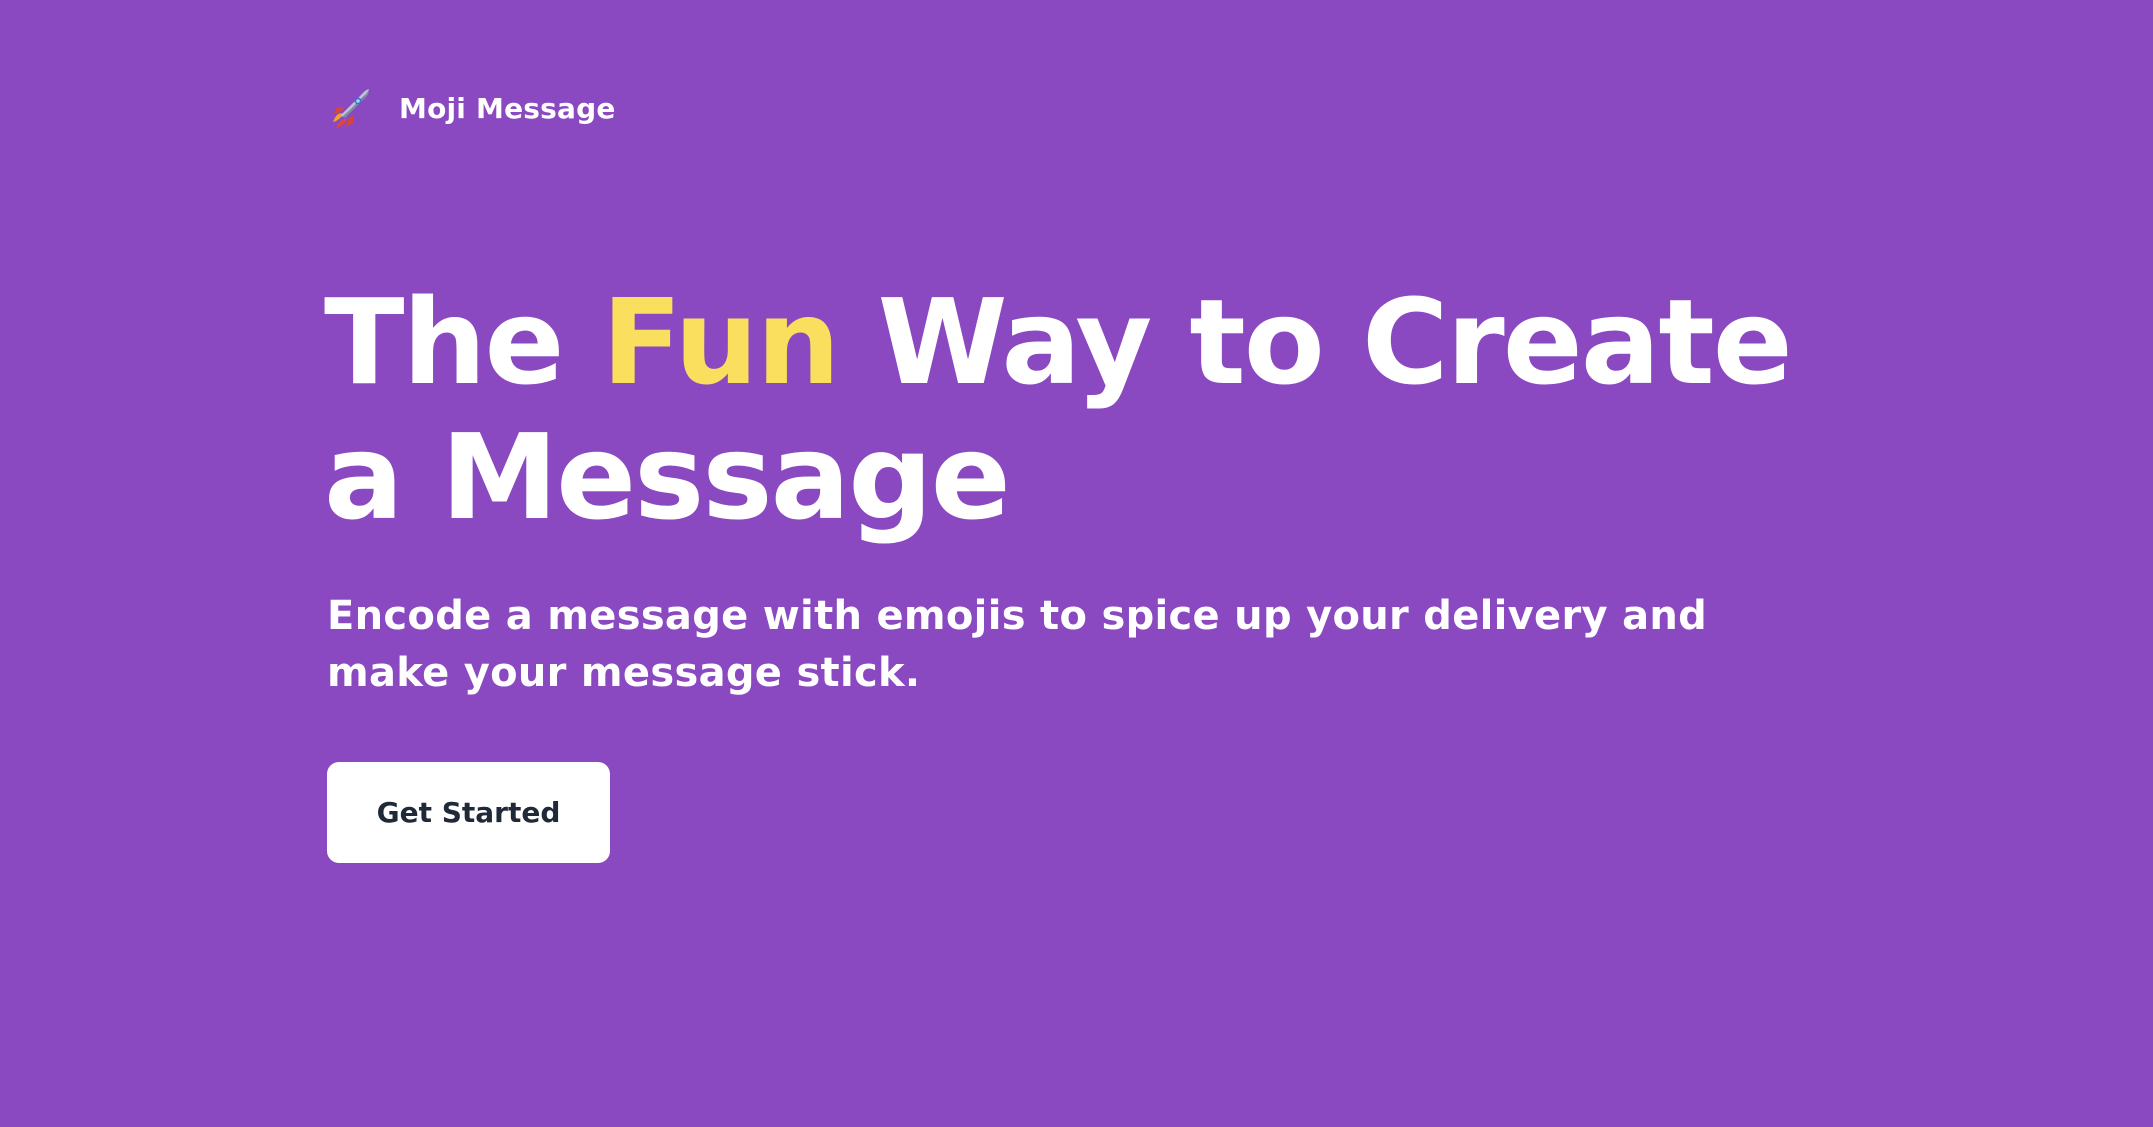 Image resolution: width=2153 pixels, height=1127 pixels. Describe the element at coordinates (468, 812) in the screenshot. I see `get-started-button: Get Started` at that location.